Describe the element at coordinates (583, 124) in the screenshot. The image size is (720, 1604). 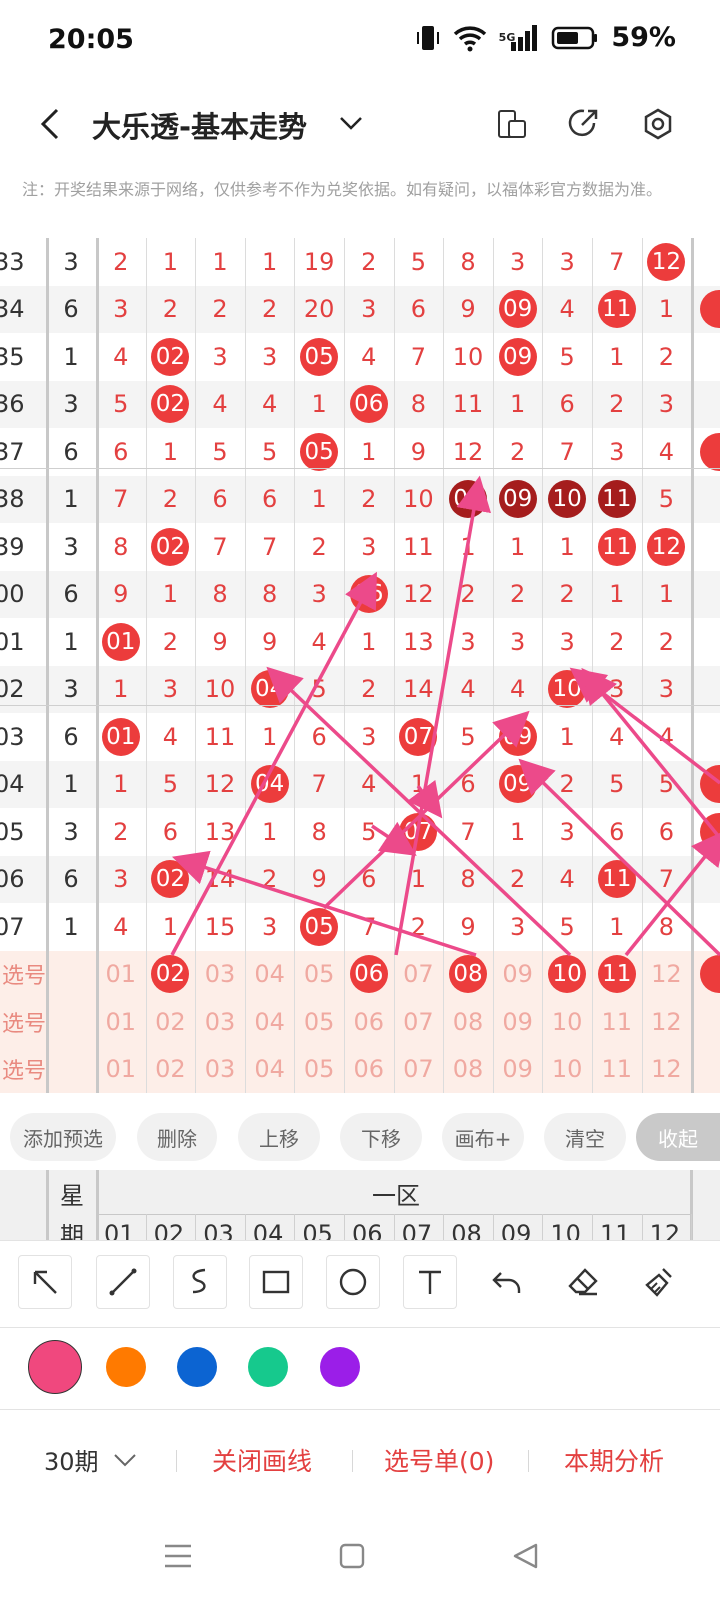
I see `share-button` at that location.